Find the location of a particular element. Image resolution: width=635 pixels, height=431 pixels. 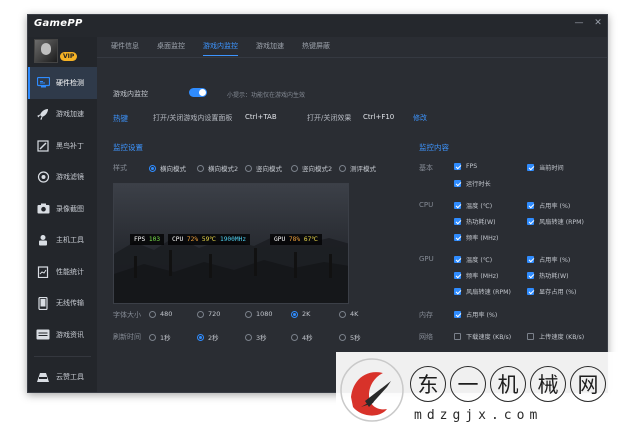

watermark-title: 东 一 机 械 网 is located at coordinates (508, 384).